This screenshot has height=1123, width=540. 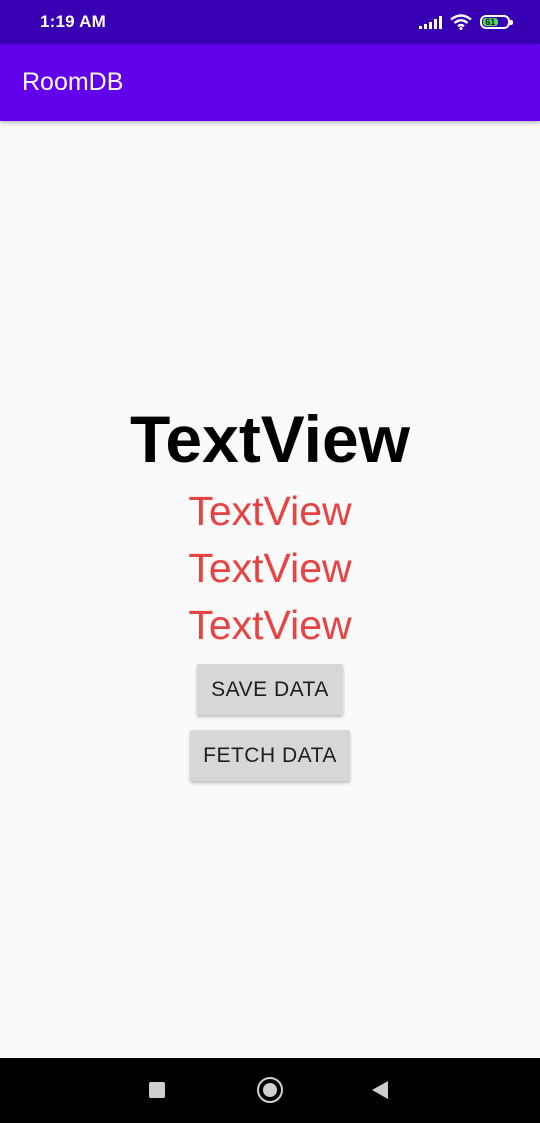 What do you see at coordinates (270, 82) in the screenshot?
I see `app-bar: RoomDB` at bounding box center [270, 82].